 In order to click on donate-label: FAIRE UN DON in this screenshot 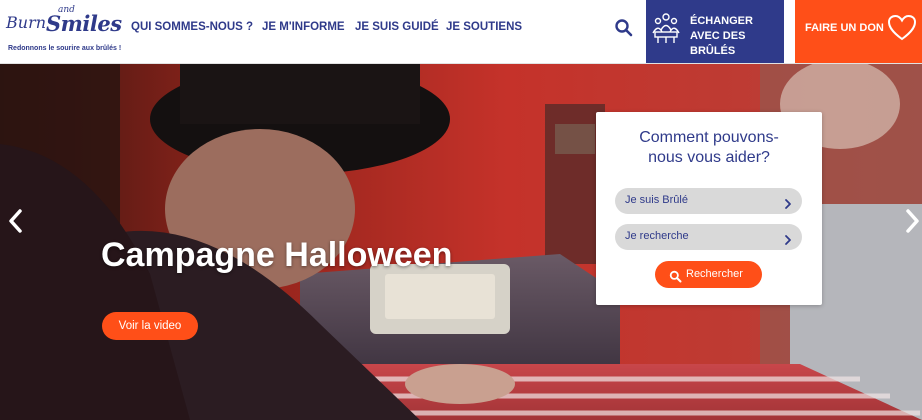, I will do `click(844, 28)`.